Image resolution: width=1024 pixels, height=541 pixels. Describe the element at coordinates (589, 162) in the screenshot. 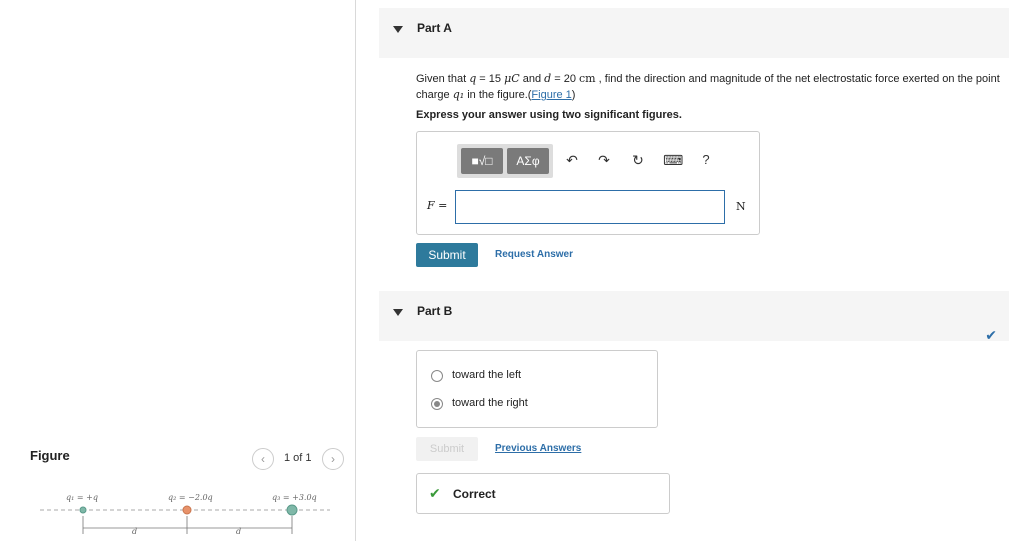

I see `math-toolbar: ■√□ ΑΣφ ↶ ↷ ↻ ⌨ ?` at that location.